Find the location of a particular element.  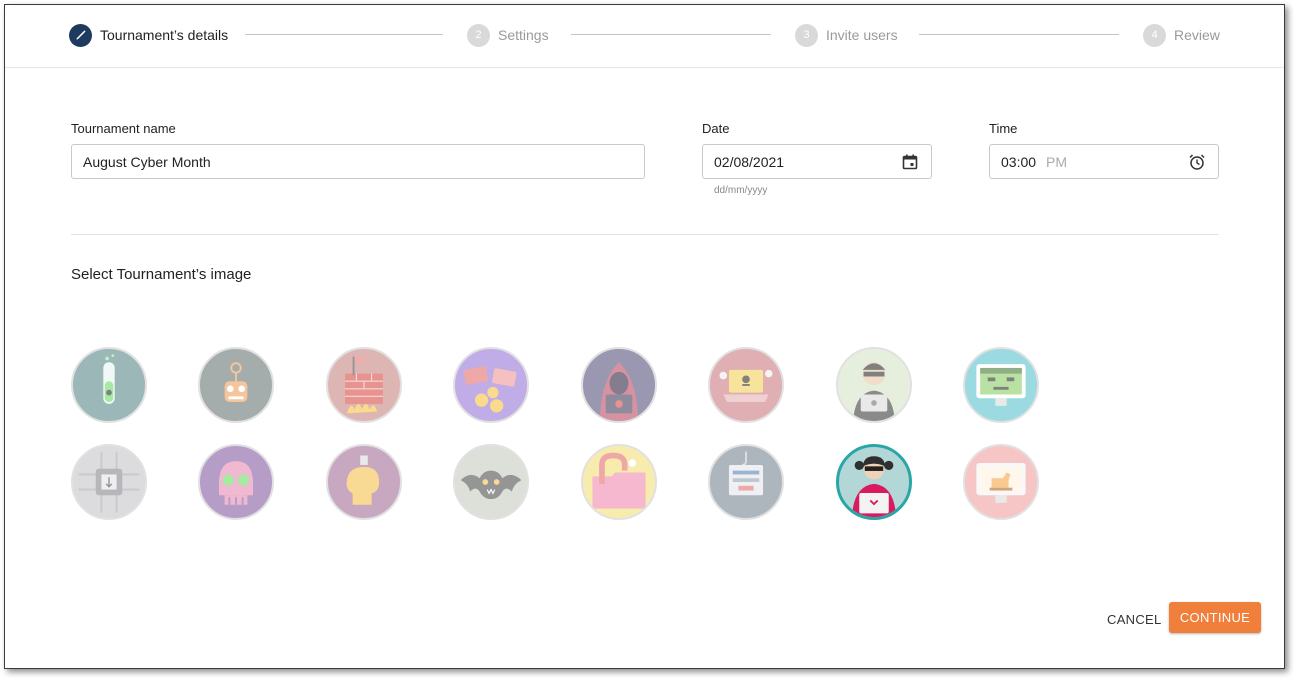

date-format-hint: dd/mm/yyyy is located at coordinates (741, 190).